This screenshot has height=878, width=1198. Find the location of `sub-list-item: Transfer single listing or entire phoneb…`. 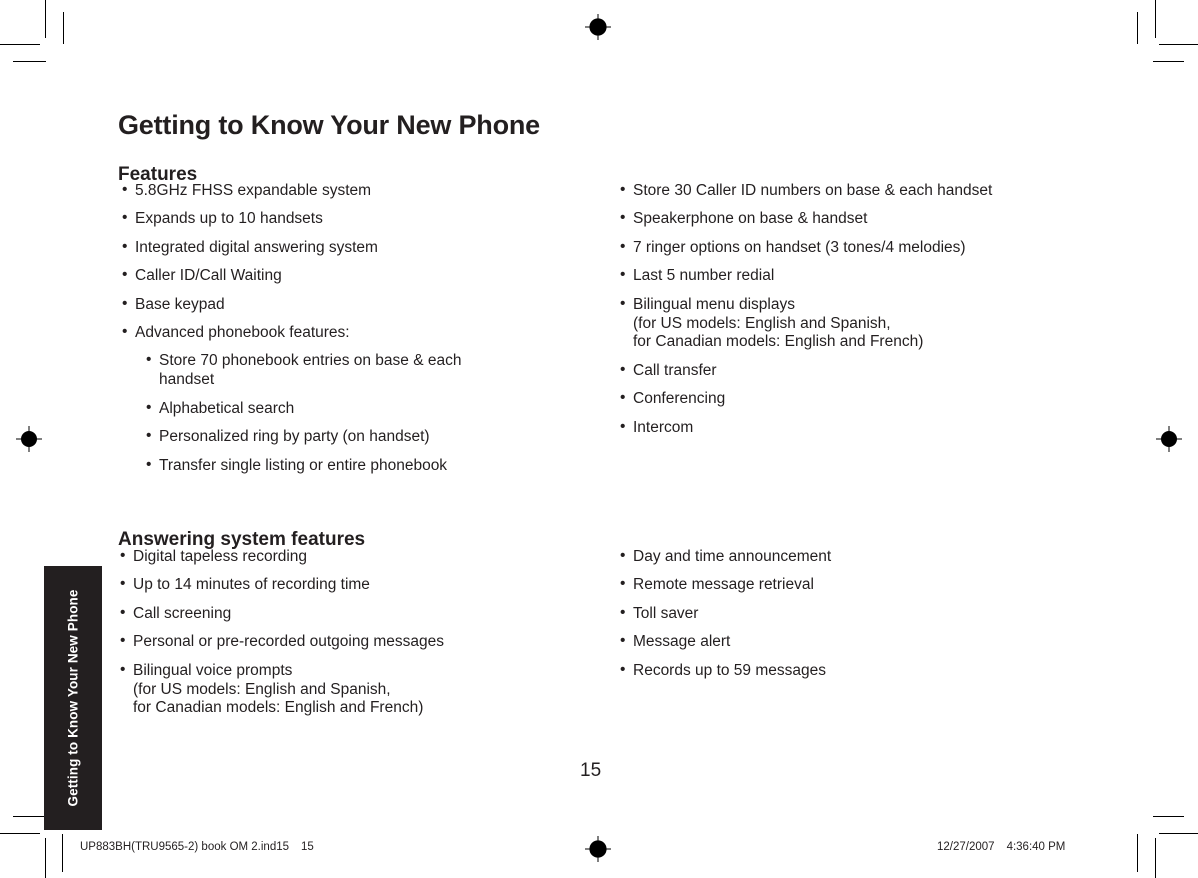

sub-list-item: Transfer single listing or entire phoneb… is located at coordinates (344, 466).